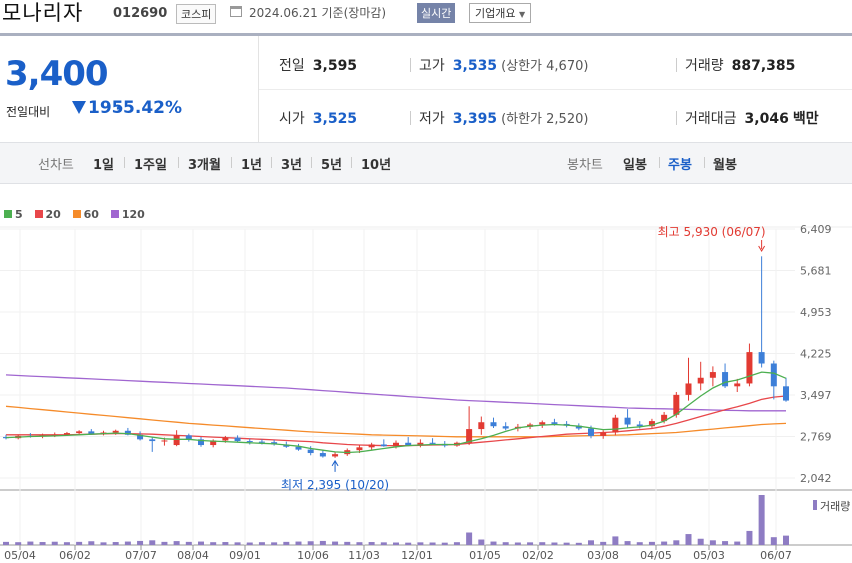 This screenshot has width=852, height=563. I want to click on stat-label: 전일, so click(292, 66).